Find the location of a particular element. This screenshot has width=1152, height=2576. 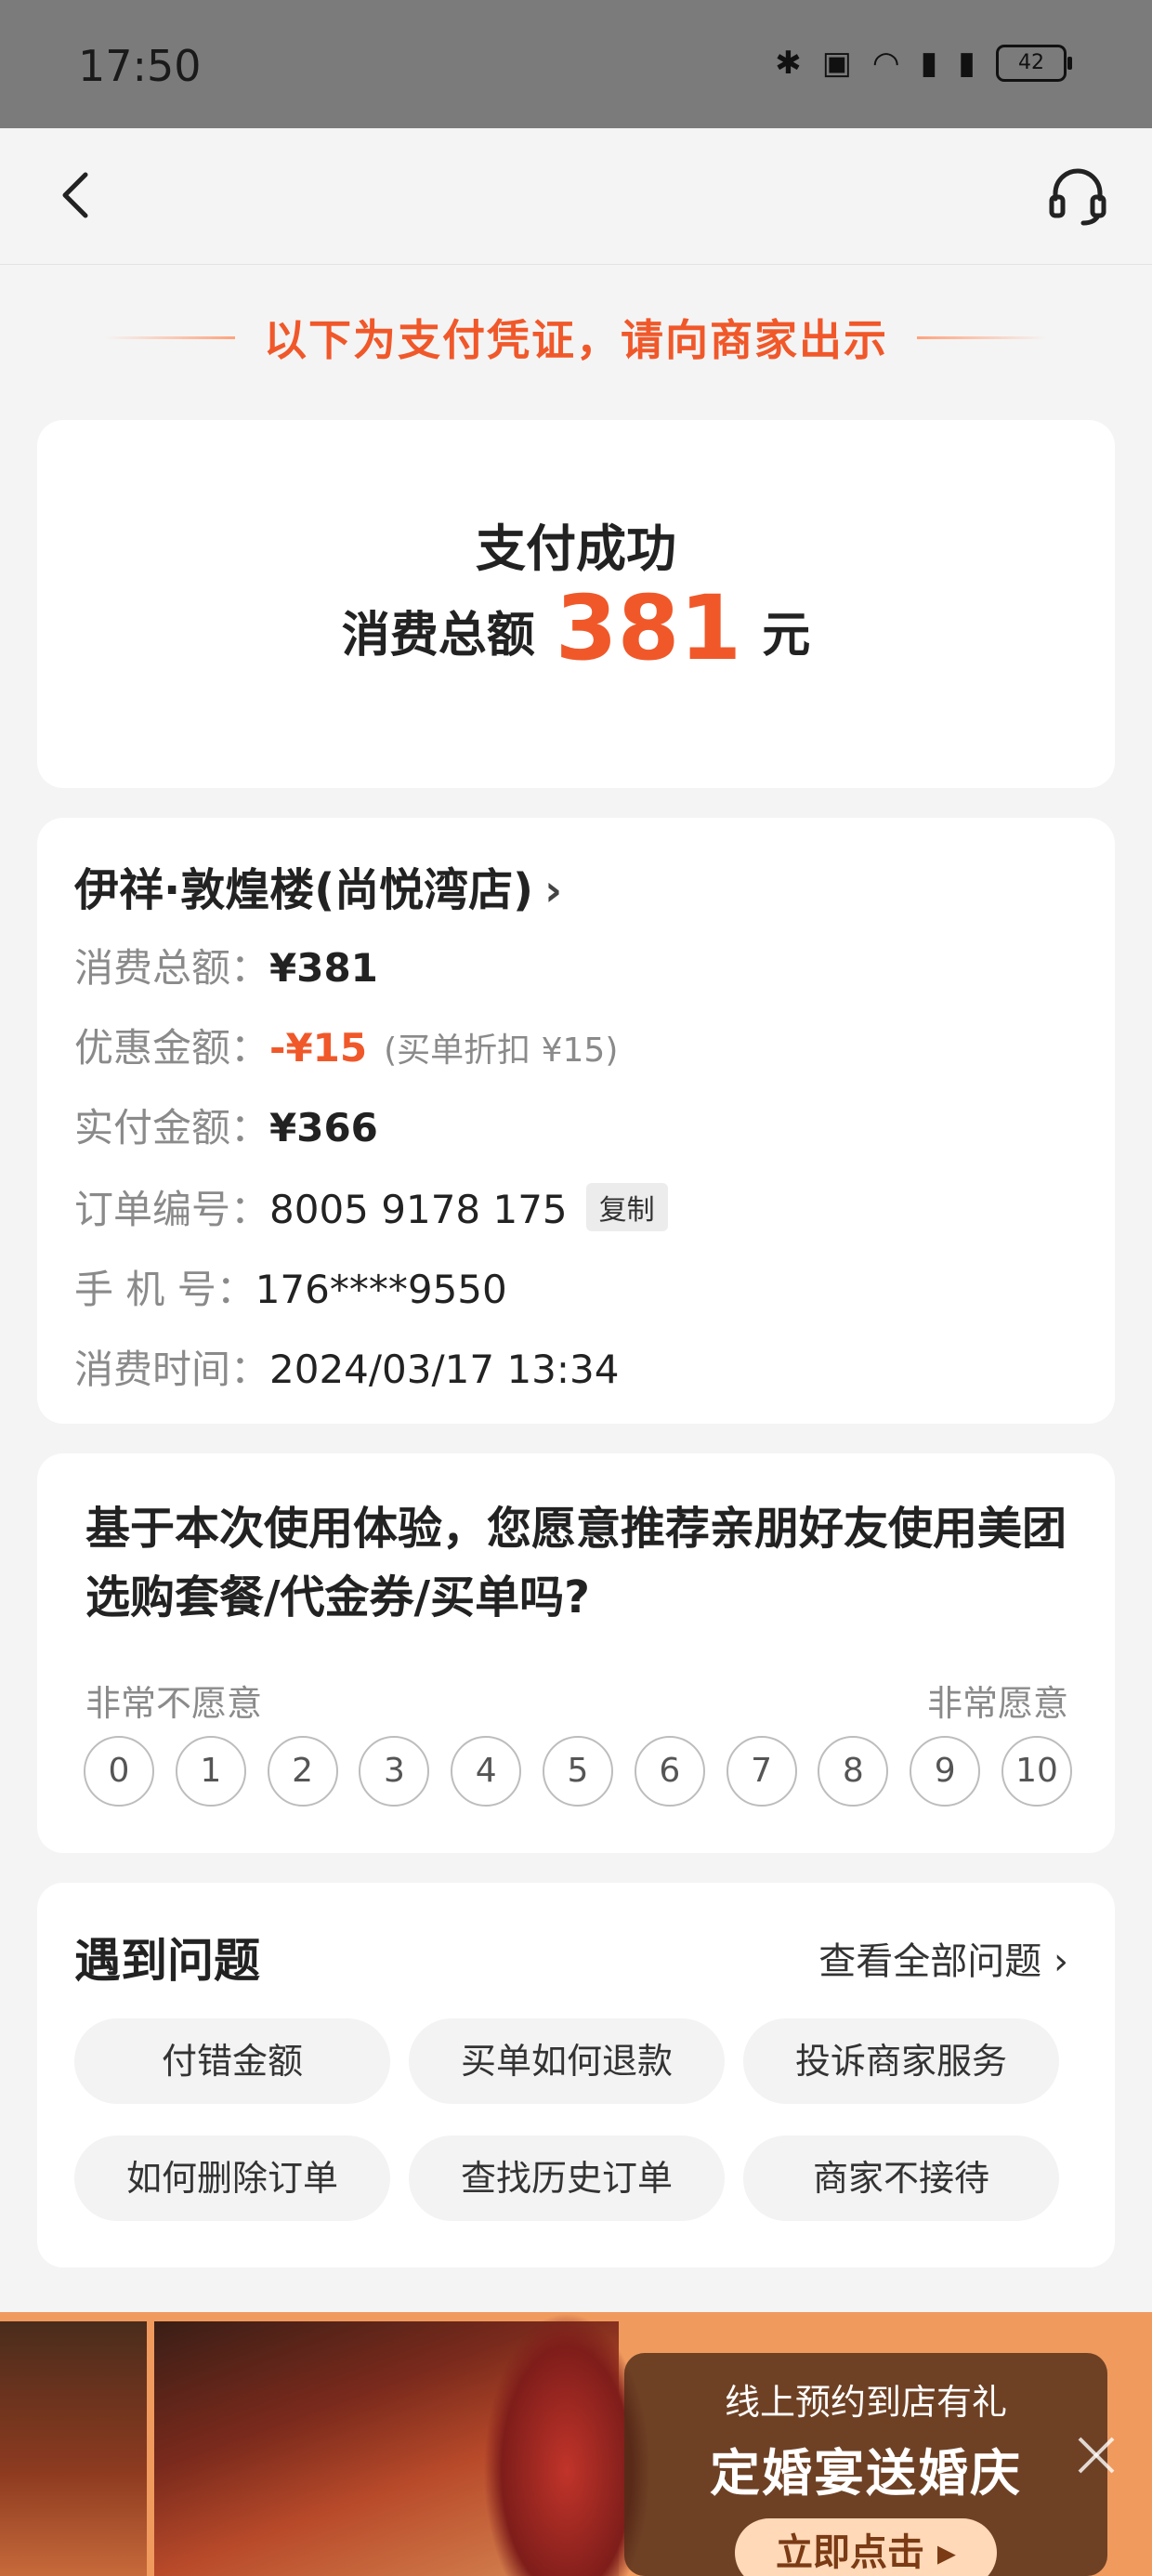

detail-value: ¥366 is located at coordinates (323, 1127).